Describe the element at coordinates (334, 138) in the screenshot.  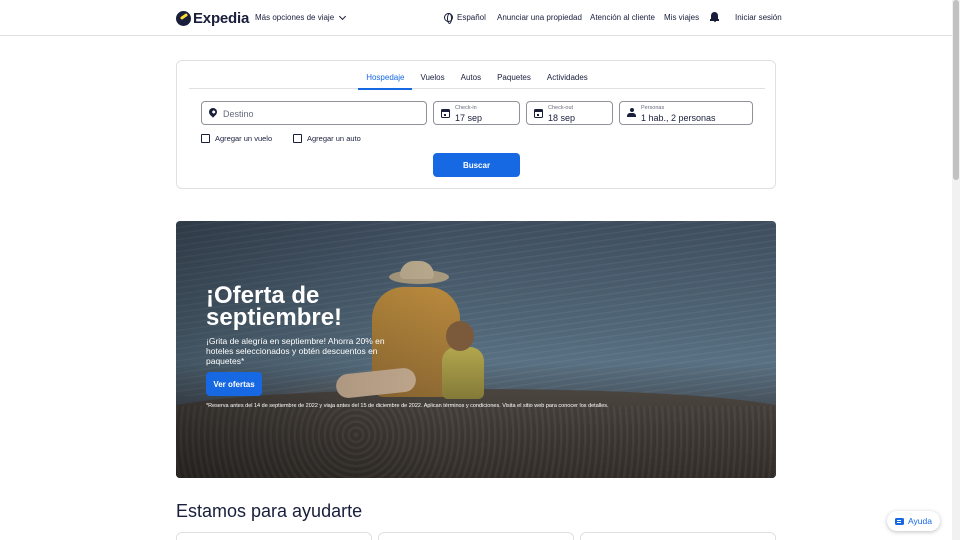
I see `add-car-label: Agregar un auto` at that location.